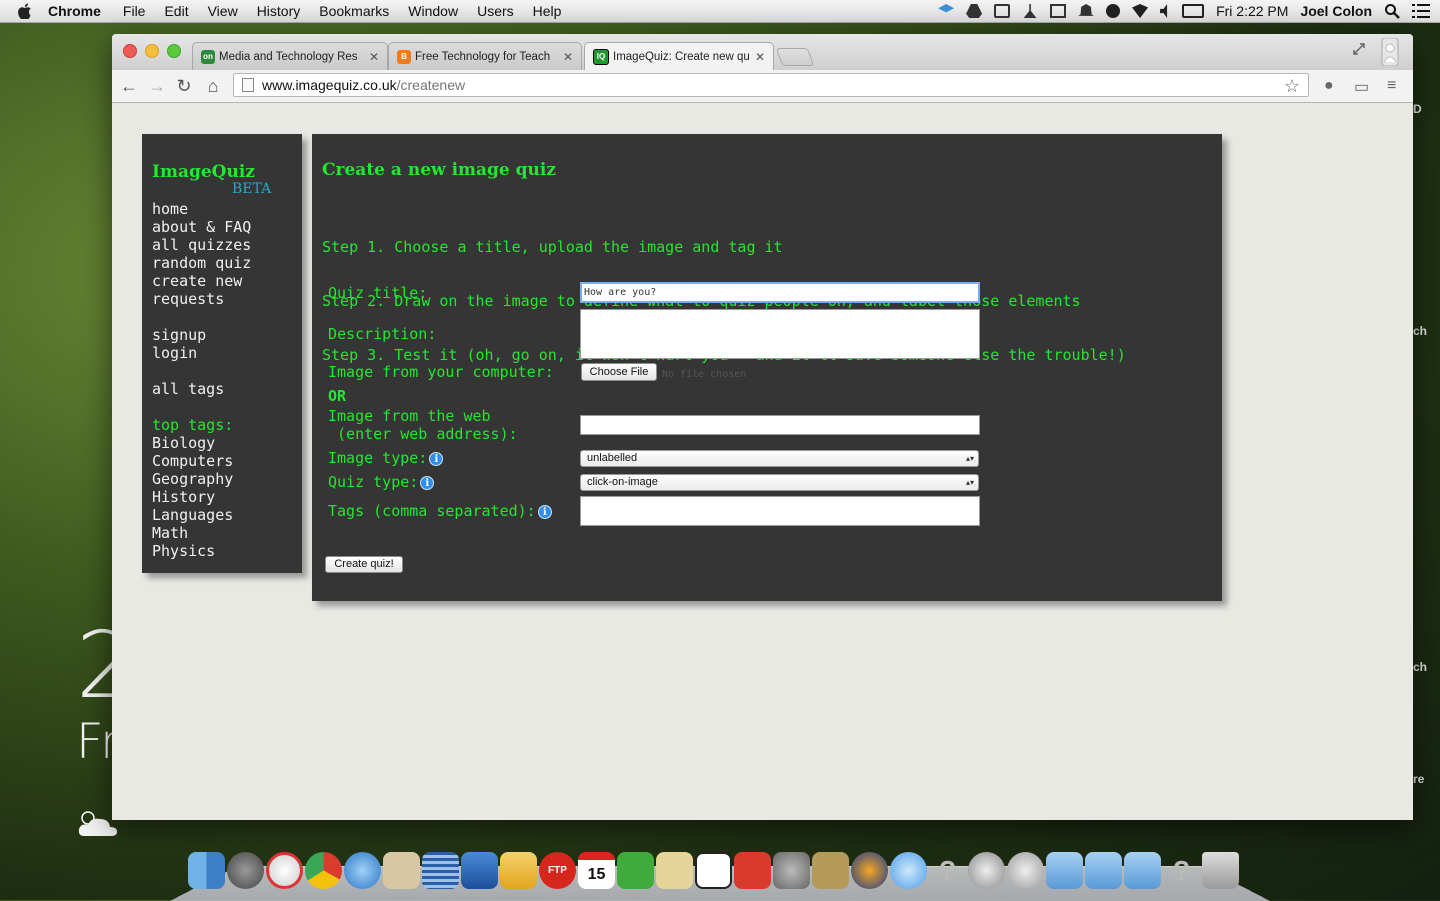 Image resolution: width=1440 pixels, height=901 pixels. Describe the element at coordinates (222, 389) in the screenshot. I see `nav-all-tags: all tags` at that location.